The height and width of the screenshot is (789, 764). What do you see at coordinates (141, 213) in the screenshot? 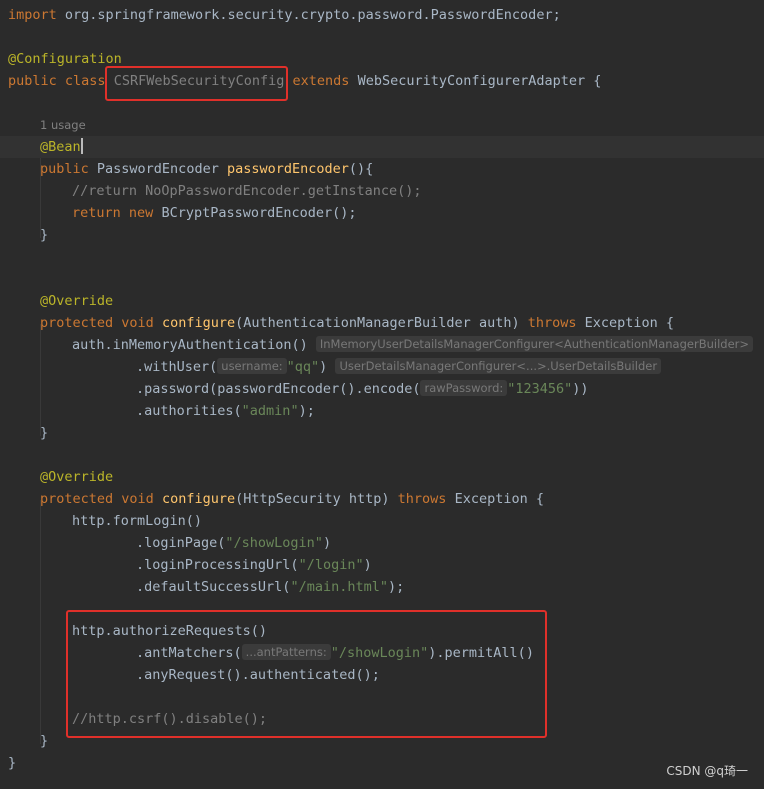
I see `keyword: new` at bounding box center [141, 213].